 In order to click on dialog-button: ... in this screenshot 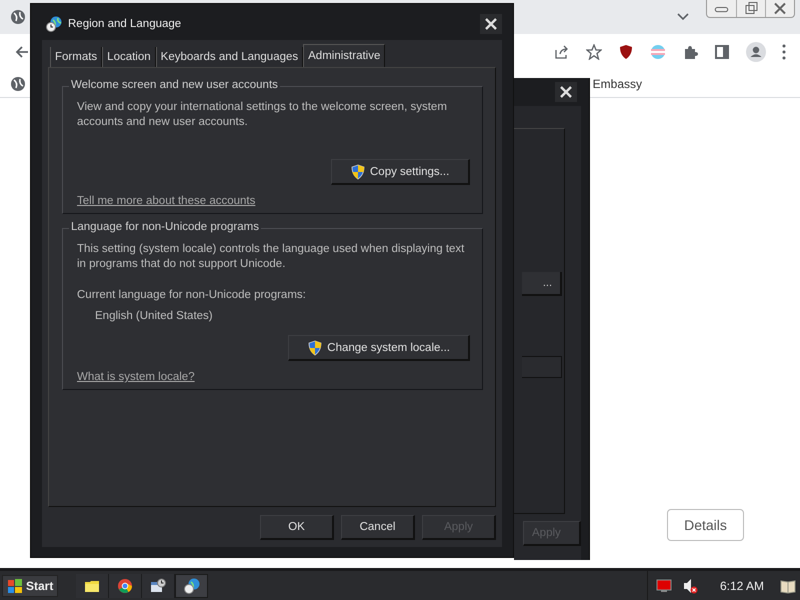, I will do `click(542, 284)`.